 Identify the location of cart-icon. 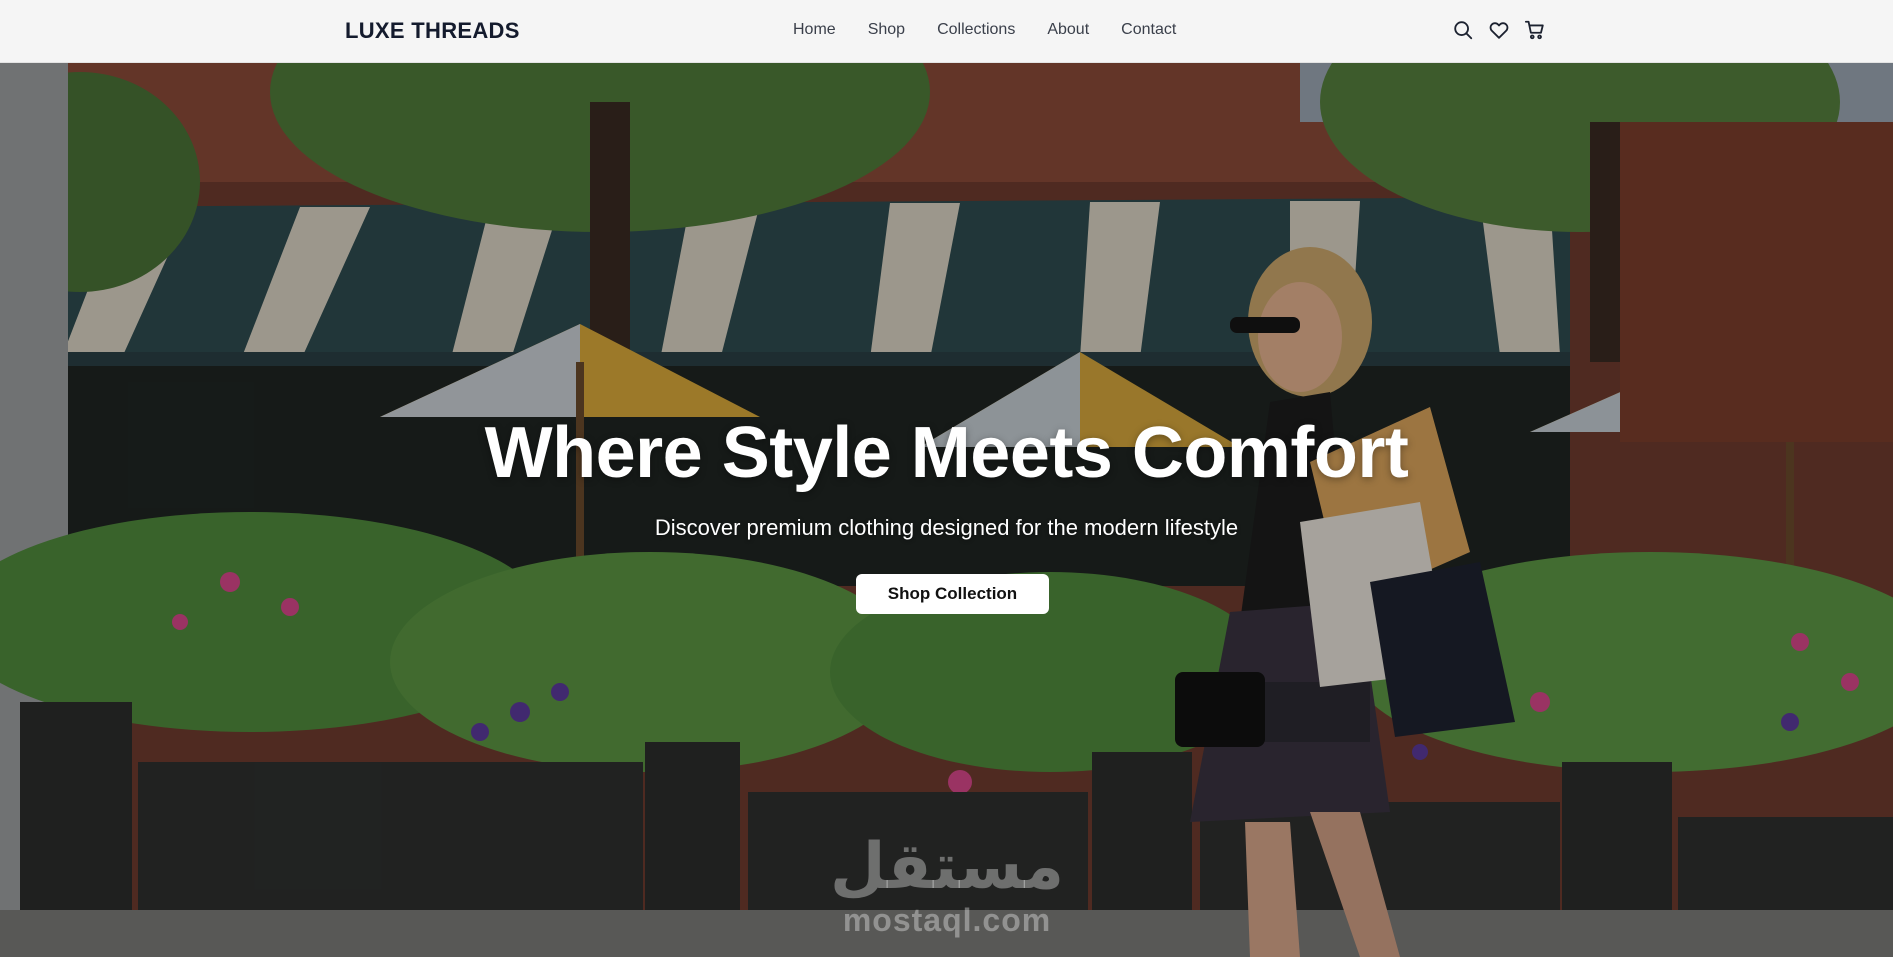
(1535, 30).